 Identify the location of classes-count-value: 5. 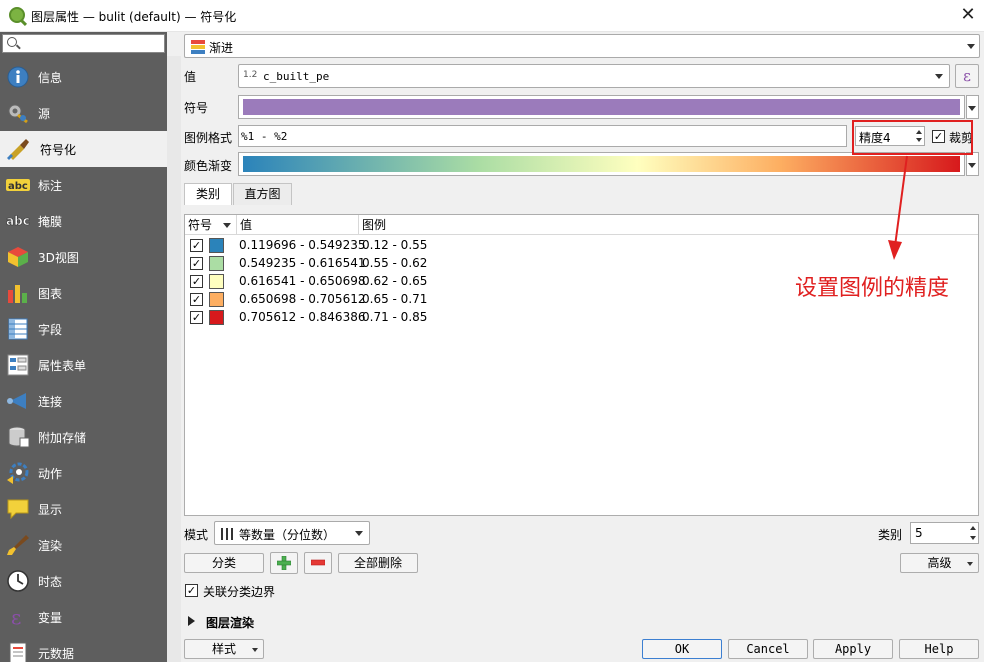
(919, 533).